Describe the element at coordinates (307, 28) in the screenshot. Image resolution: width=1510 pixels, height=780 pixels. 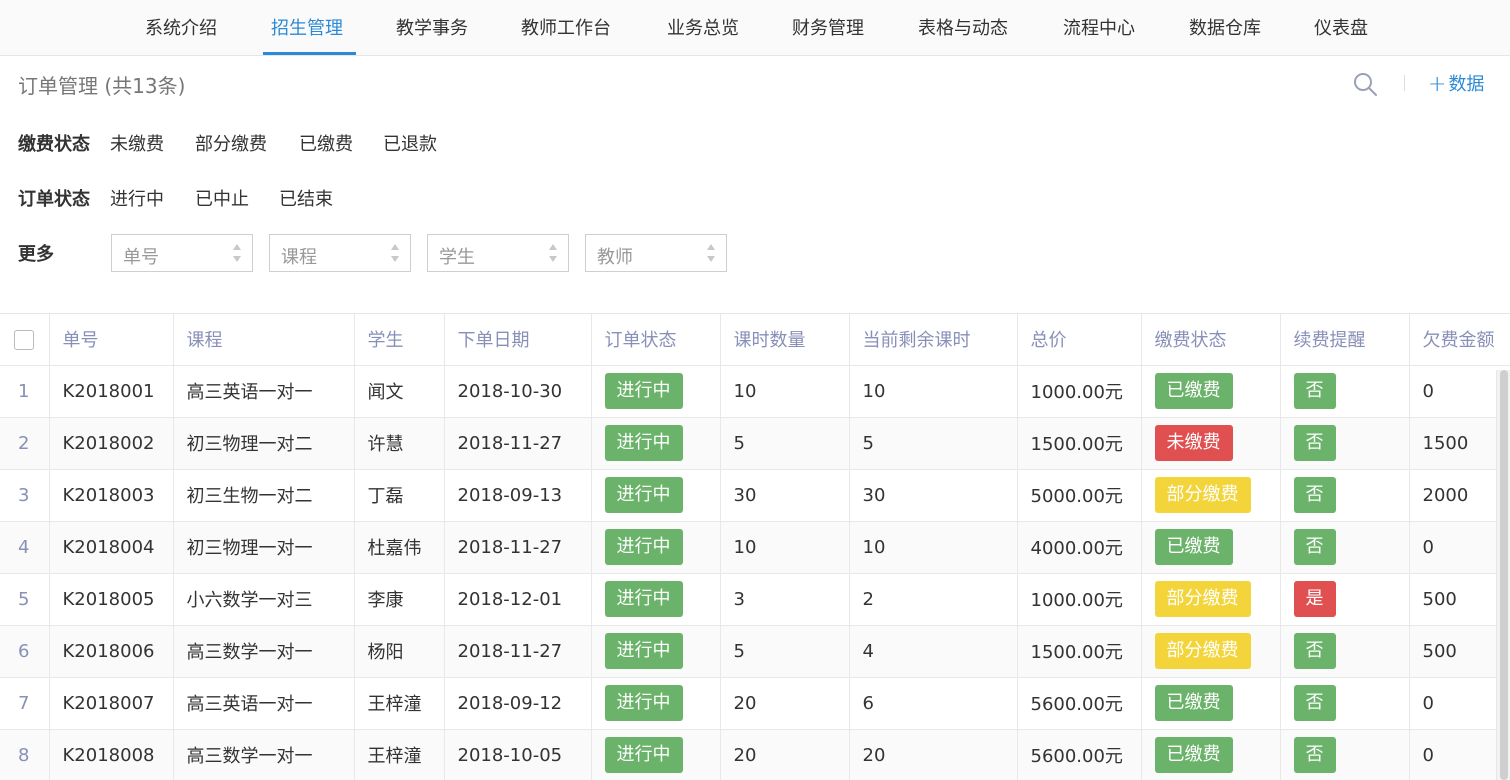
I see `tab-enrollment: 招生管理` at that location.